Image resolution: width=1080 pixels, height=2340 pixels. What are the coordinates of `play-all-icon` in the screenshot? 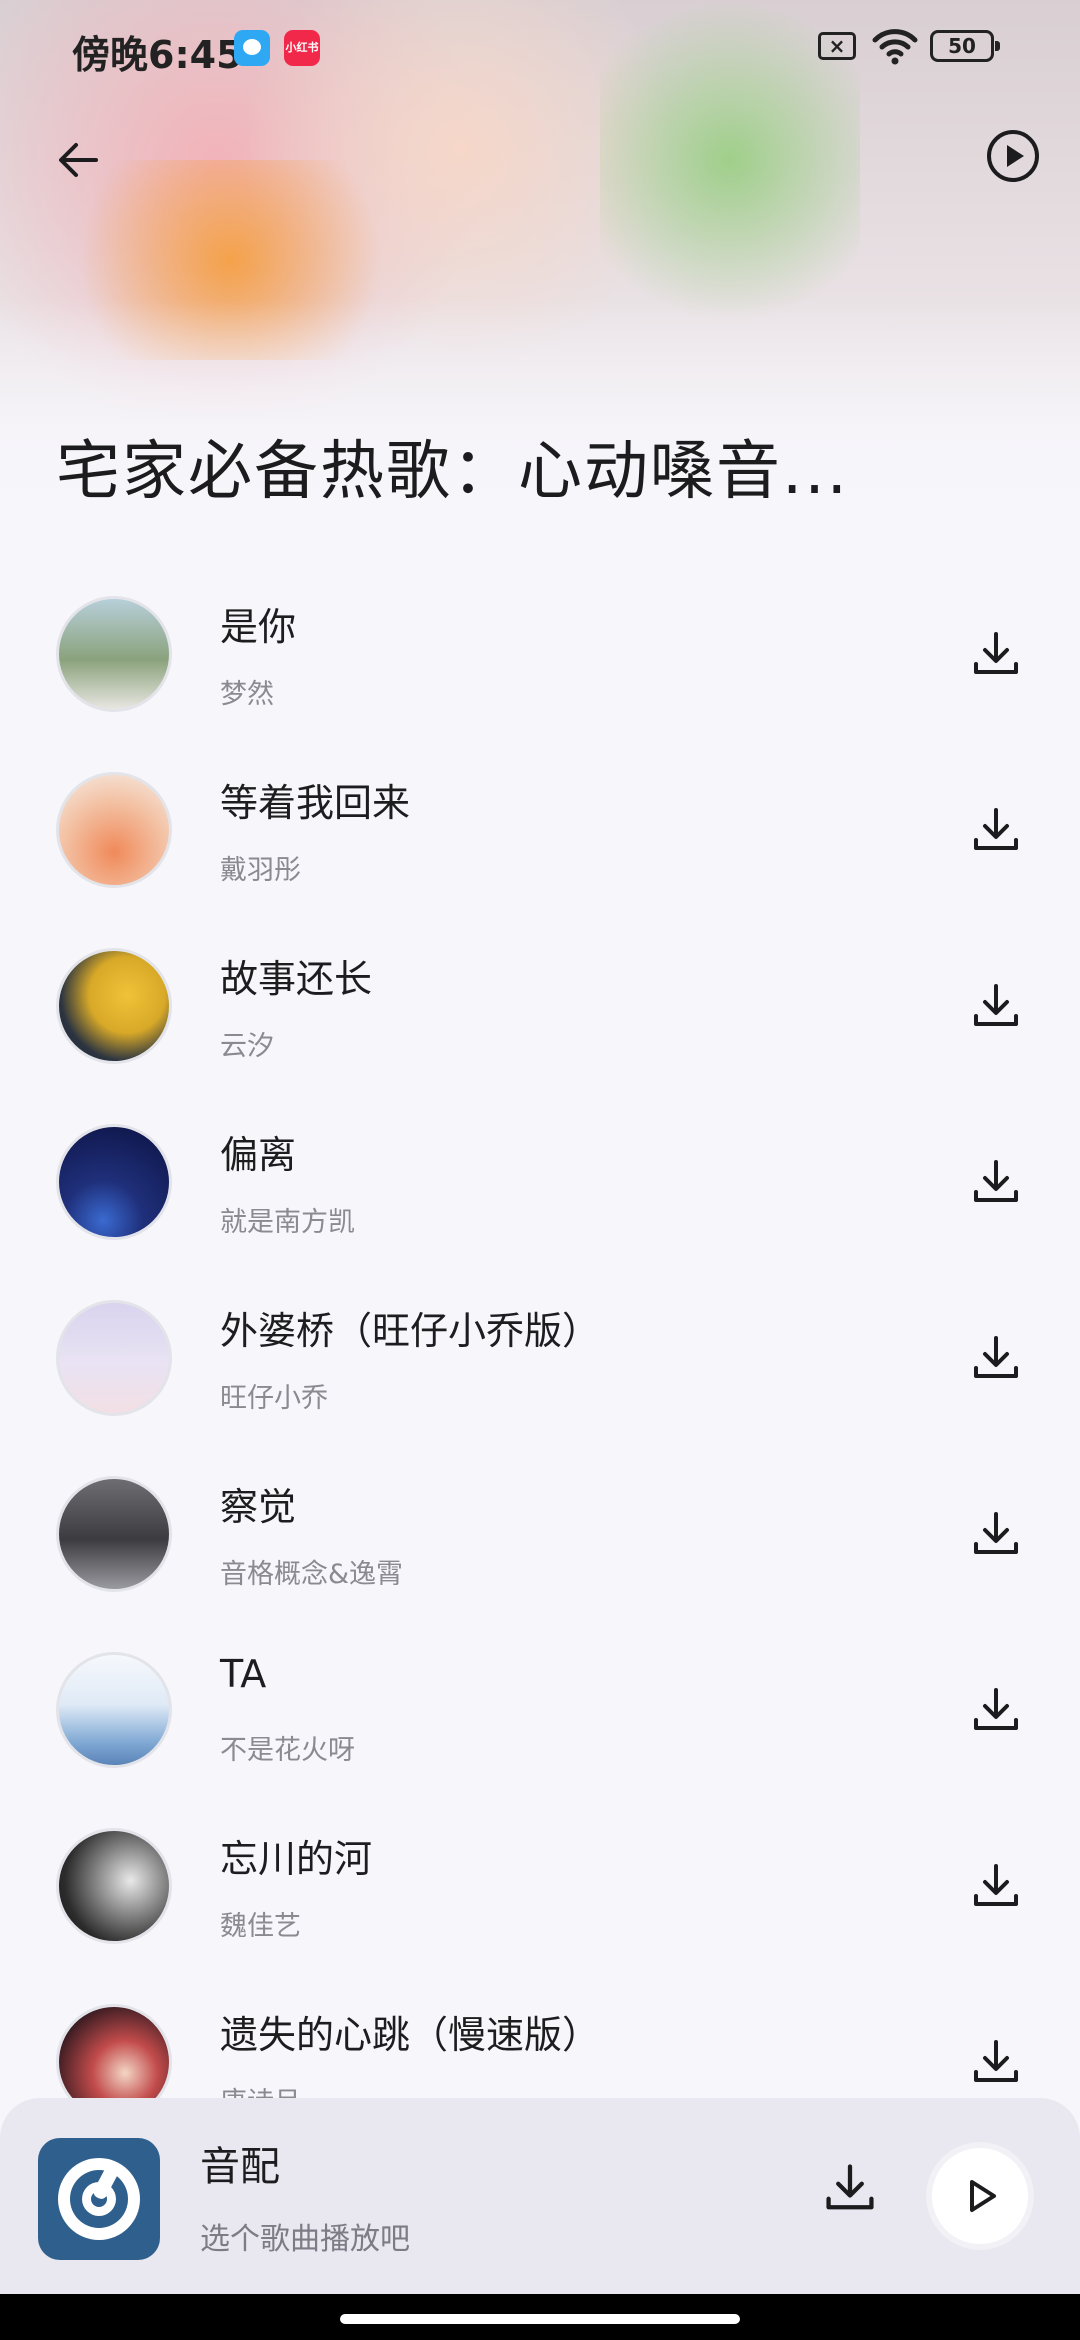 It's located at (1013, 156).